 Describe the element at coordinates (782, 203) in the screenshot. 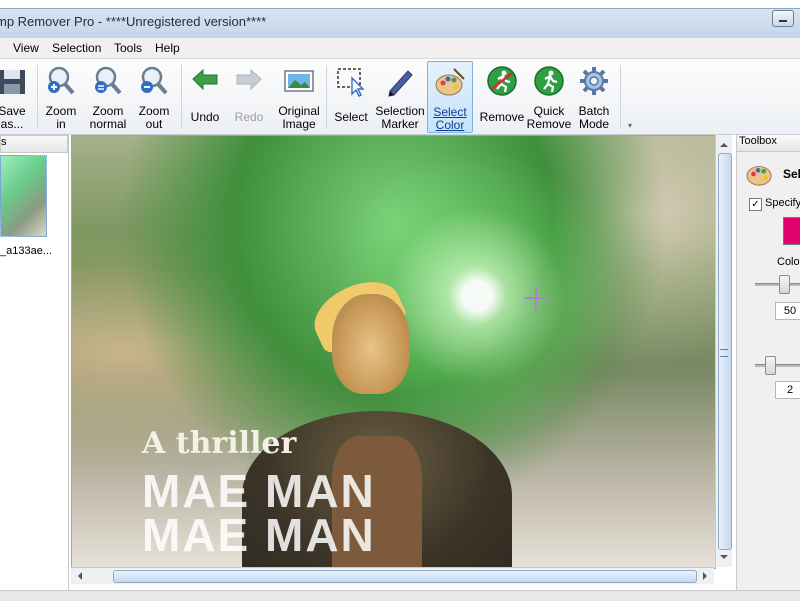

I see `specify-color-label: Specify s` at that location.